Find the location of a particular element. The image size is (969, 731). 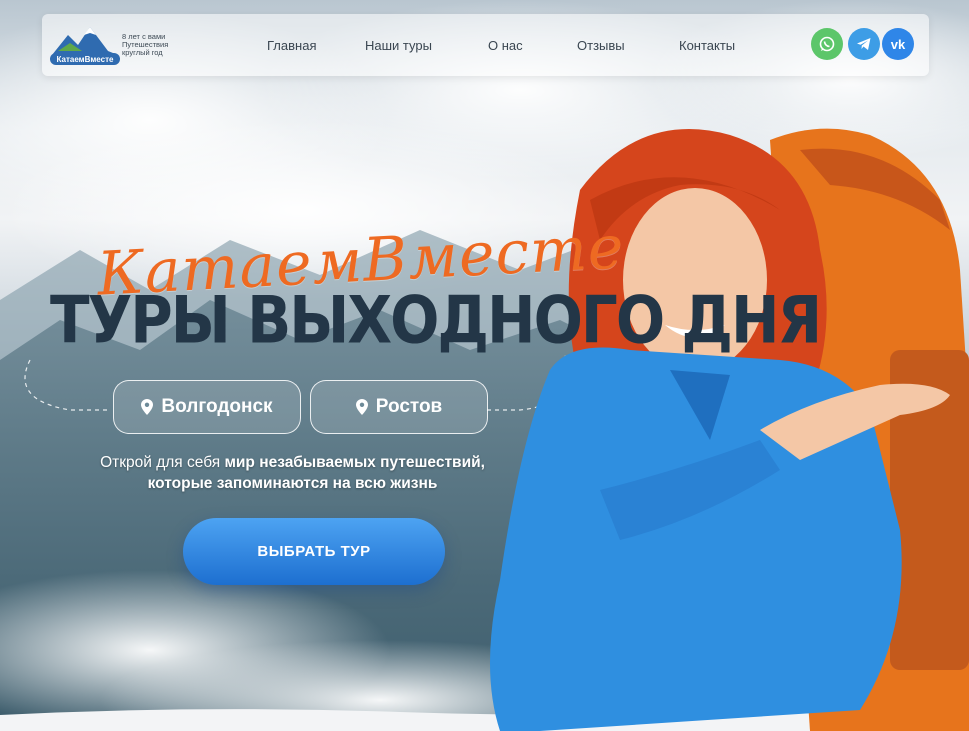

city-label: Волгодонск is located at coordinates (217, 406).